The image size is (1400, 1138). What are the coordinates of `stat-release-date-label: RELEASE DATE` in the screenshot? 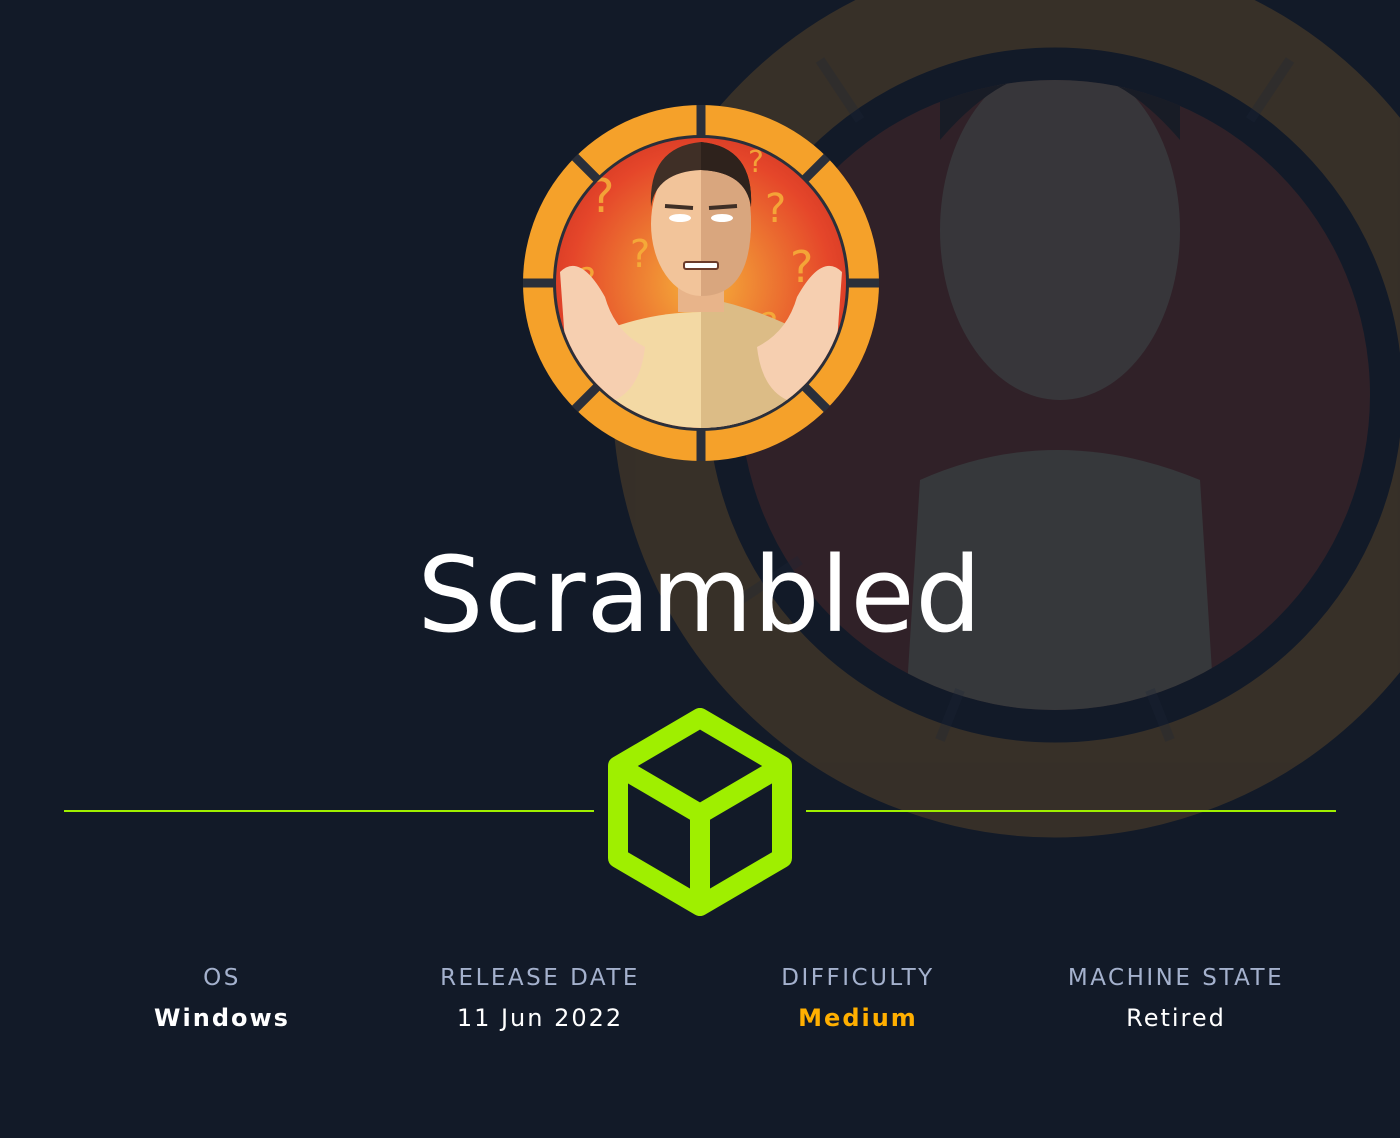 It's located at (540, 978).